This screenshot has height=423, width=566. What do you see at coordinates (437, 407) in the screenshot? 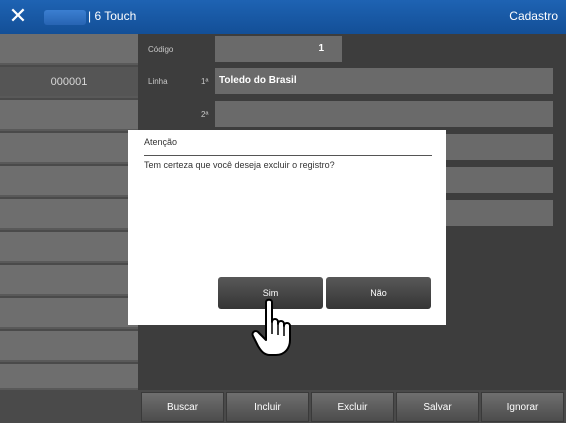
I see `salvar-button: Salvar` at bounding box center [437, 407].